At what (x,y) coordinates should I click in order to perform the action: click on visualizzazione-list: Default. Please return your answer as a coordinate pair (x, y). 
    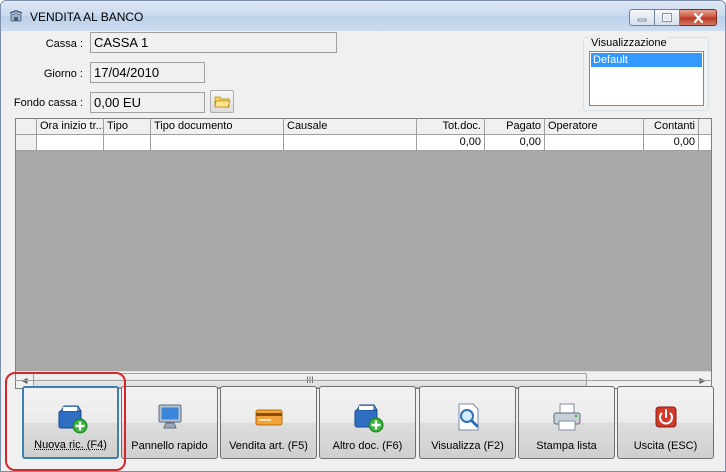
    Looking at the image, I should click on (646, 78).